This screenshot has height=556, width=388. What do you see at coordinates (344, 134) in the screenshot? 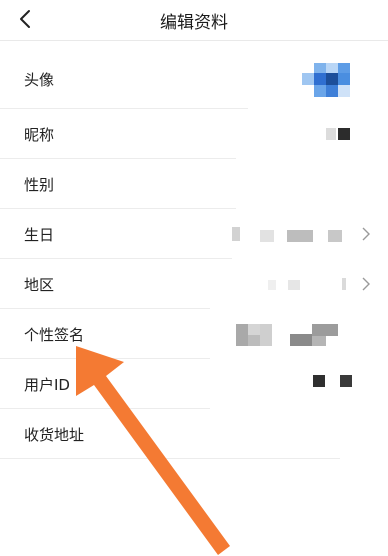
I see `nickname-value-part` at bounding box center [344, 134].